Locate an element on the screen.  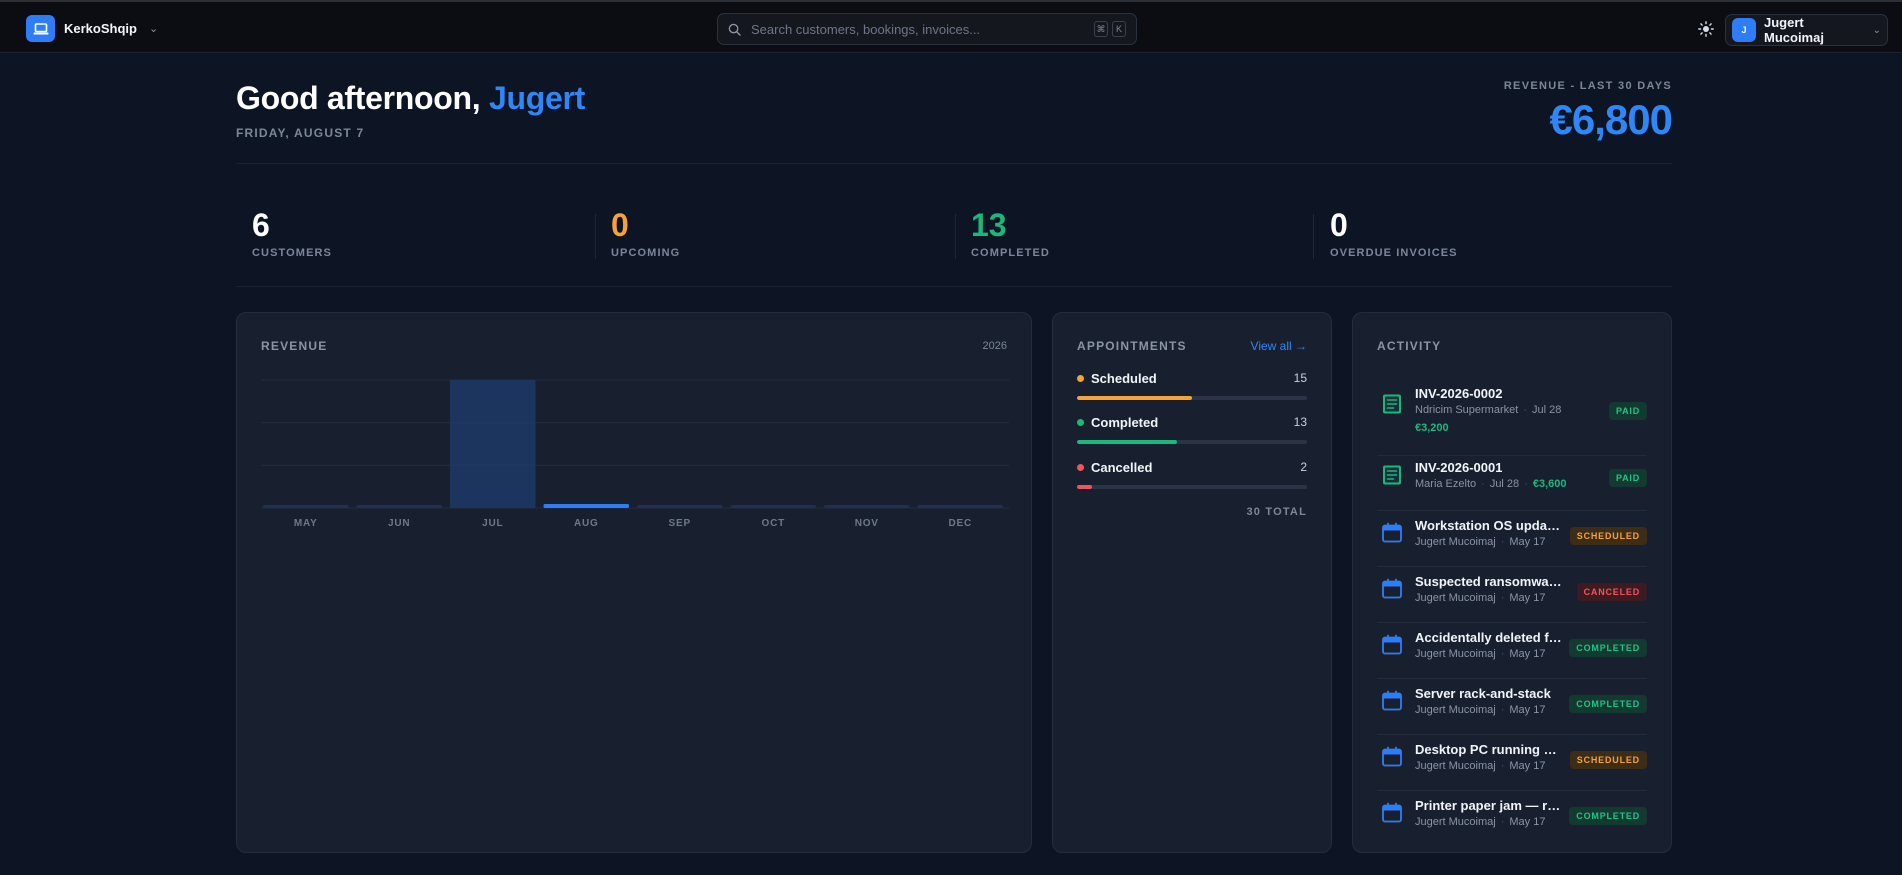
activity-title: Workstation OS update and driver refresh is located at coordinates (1489, 525).